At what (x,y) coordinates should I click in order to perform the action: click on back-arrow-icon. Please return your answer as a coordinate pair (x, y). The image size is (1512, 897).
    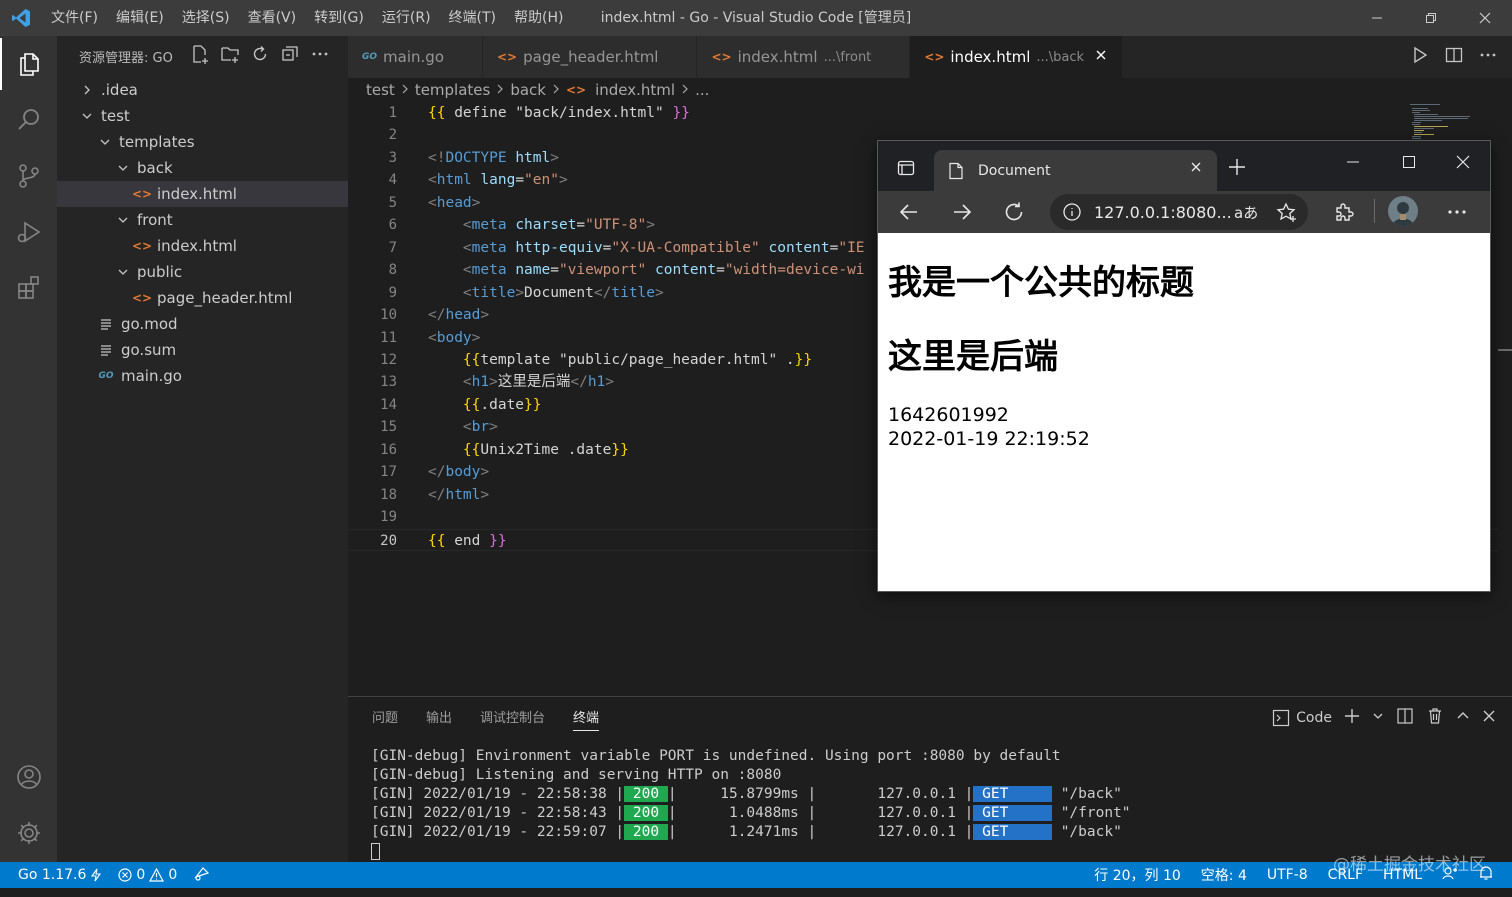
    Looking at the image, I should click on (909, 214).